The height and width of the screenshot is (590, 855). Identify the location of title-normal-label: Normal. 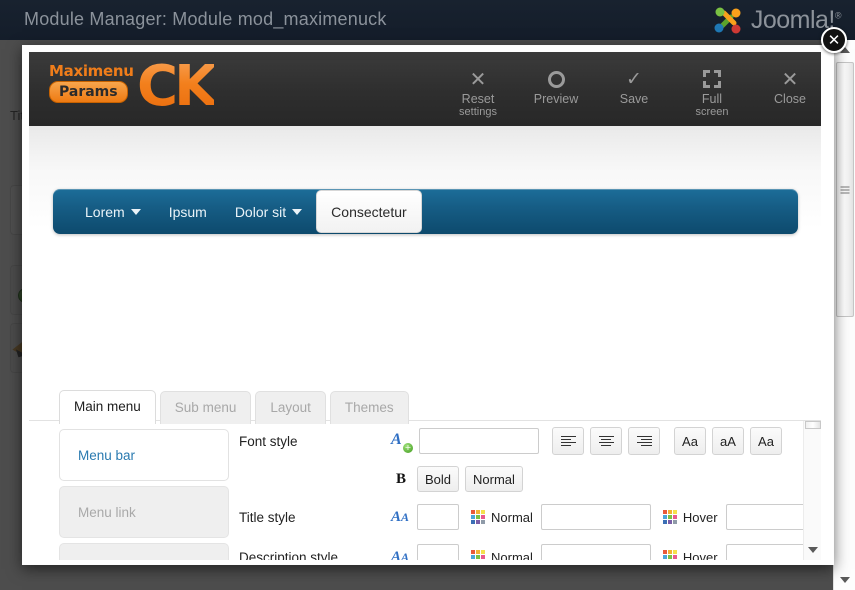
(512, 517).